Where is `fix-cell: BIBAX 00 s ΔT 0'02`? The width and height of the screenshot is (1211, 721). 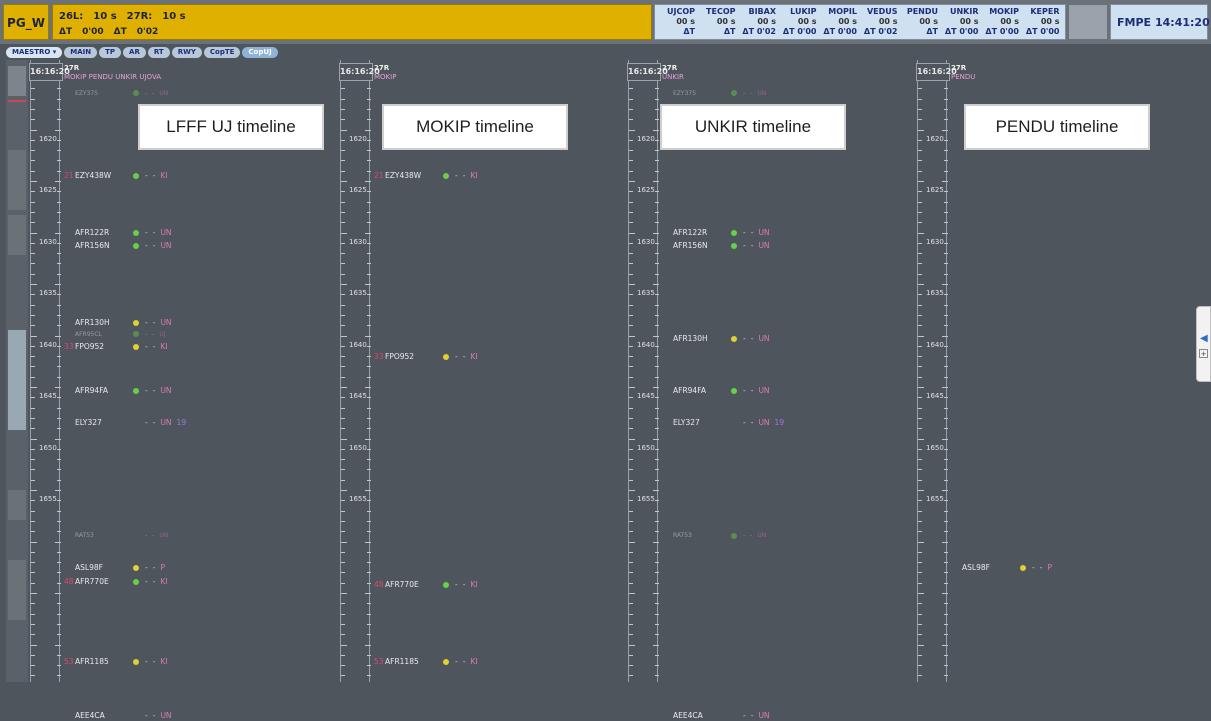 fix-cell: BIBAX 00 s ΔT 0'02 is located at coordinates (757, 23).